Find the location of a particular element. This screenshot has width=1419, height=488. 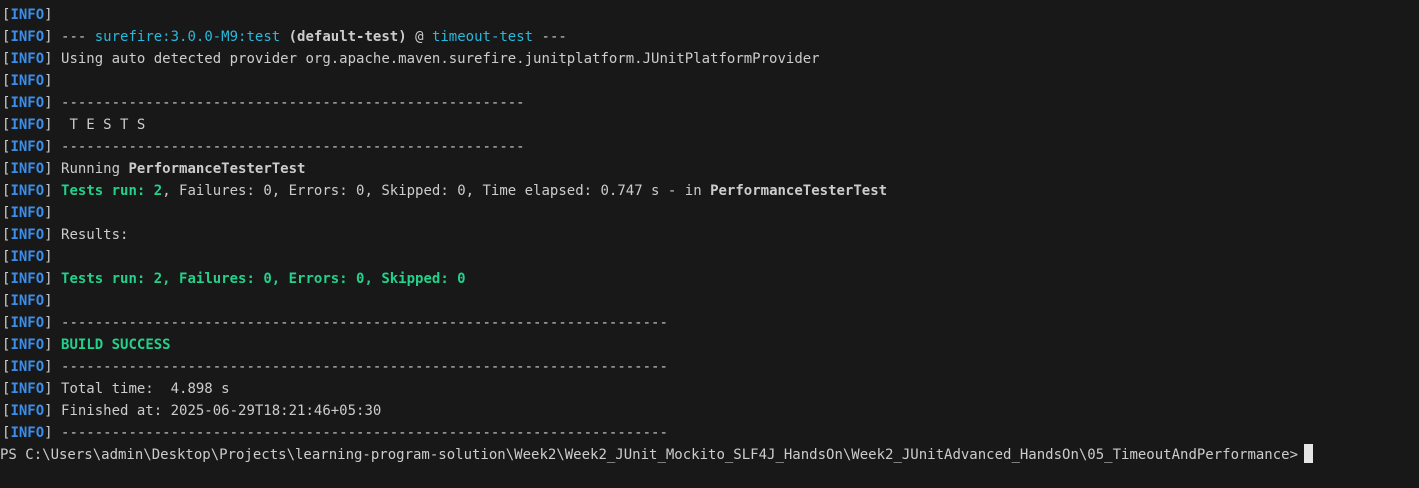

log-line: [INFO] Total time: 4.898 s is located at coordinates (709, 389).